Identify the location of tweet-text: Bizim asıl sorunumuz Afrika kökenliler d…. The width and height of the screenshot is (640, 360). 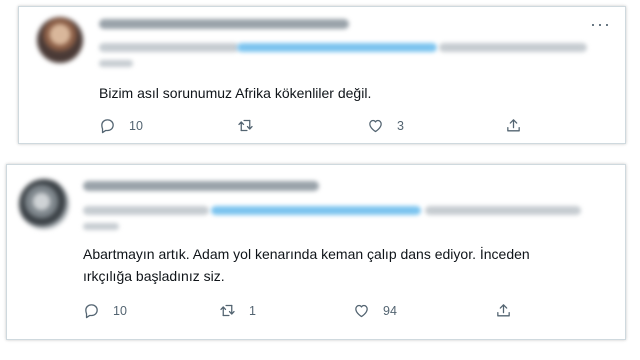
(235, 93).